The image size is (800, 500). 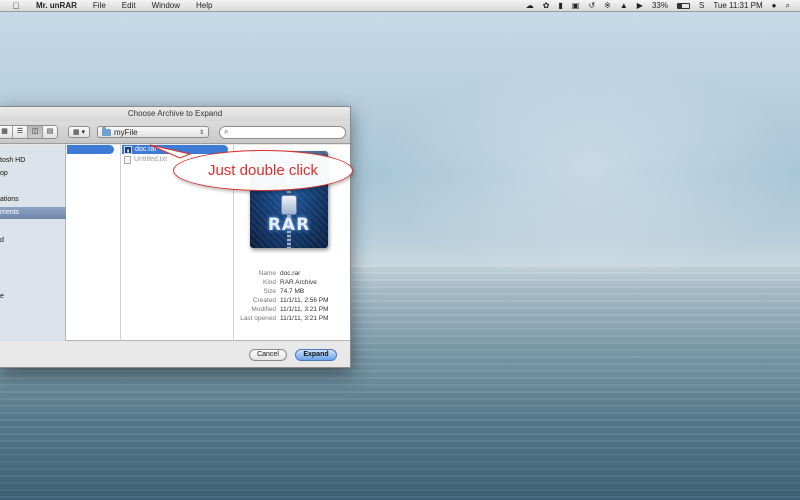 I want to click on sidebar-item-desktop: op, so click(x=33, y=174).